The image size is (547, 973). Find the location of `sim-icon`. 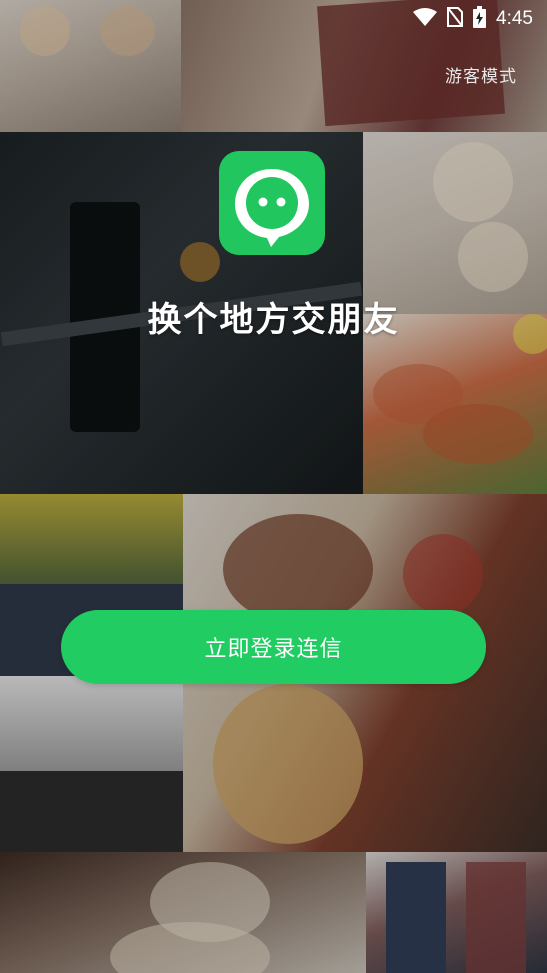

sim-icon is located at coordinates (455, 19).